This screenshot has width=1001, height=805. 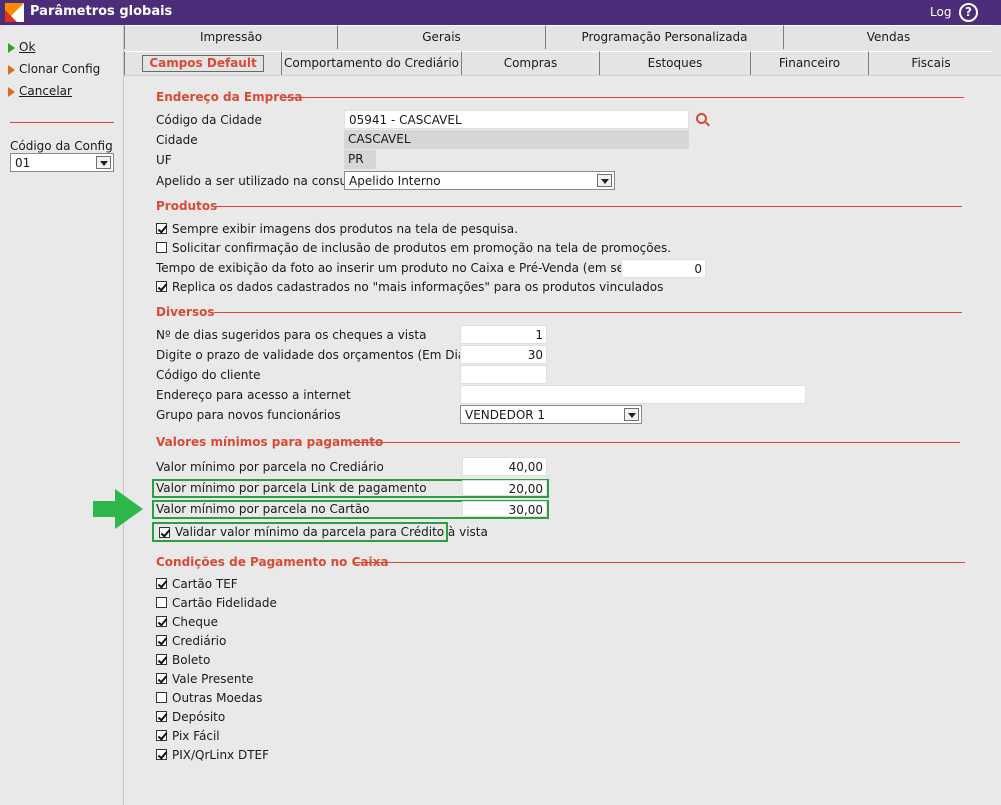 I want to click on vale-presente-label: Vale Presente, so click(x=213, y=679).